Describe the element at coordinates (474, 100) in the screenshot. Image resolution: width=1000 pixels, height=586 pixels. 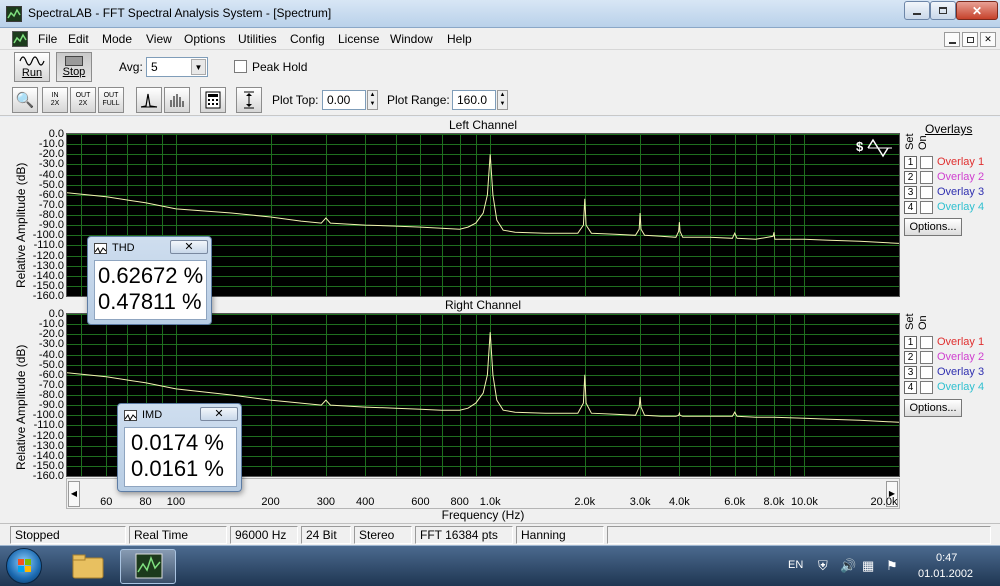
I see `plot-range-input: 160.0` at that location.